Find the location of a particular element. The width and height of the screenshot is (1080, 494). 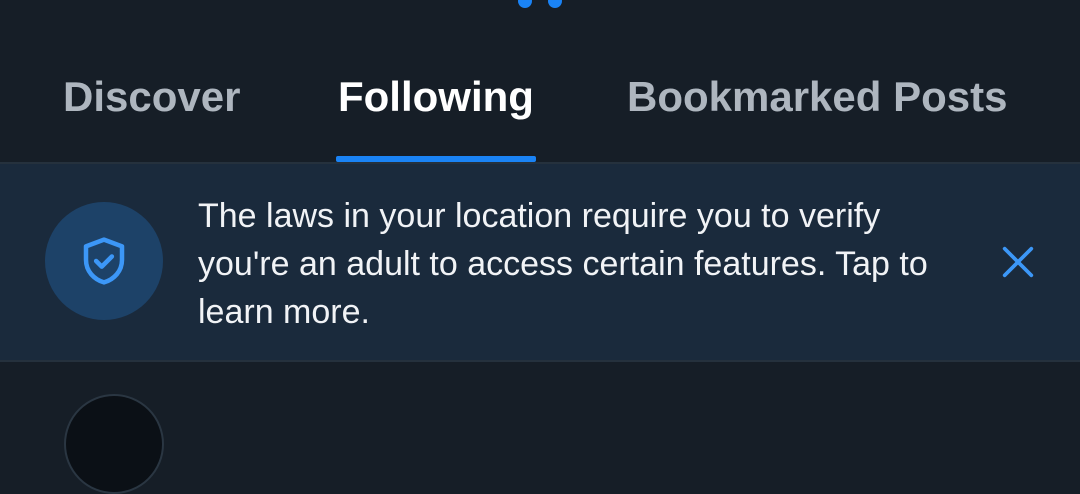

close-icon is located at coordinates (1018, 262).